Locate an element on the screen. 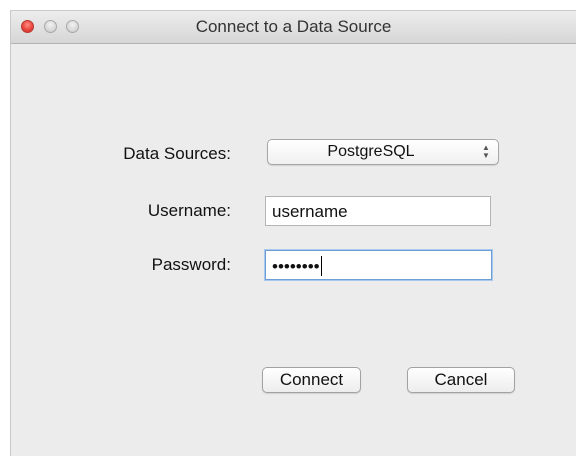 This screenshot has width=576, height=456. title-bar: Connect to a Data Source is located at coordinates (293, 27).